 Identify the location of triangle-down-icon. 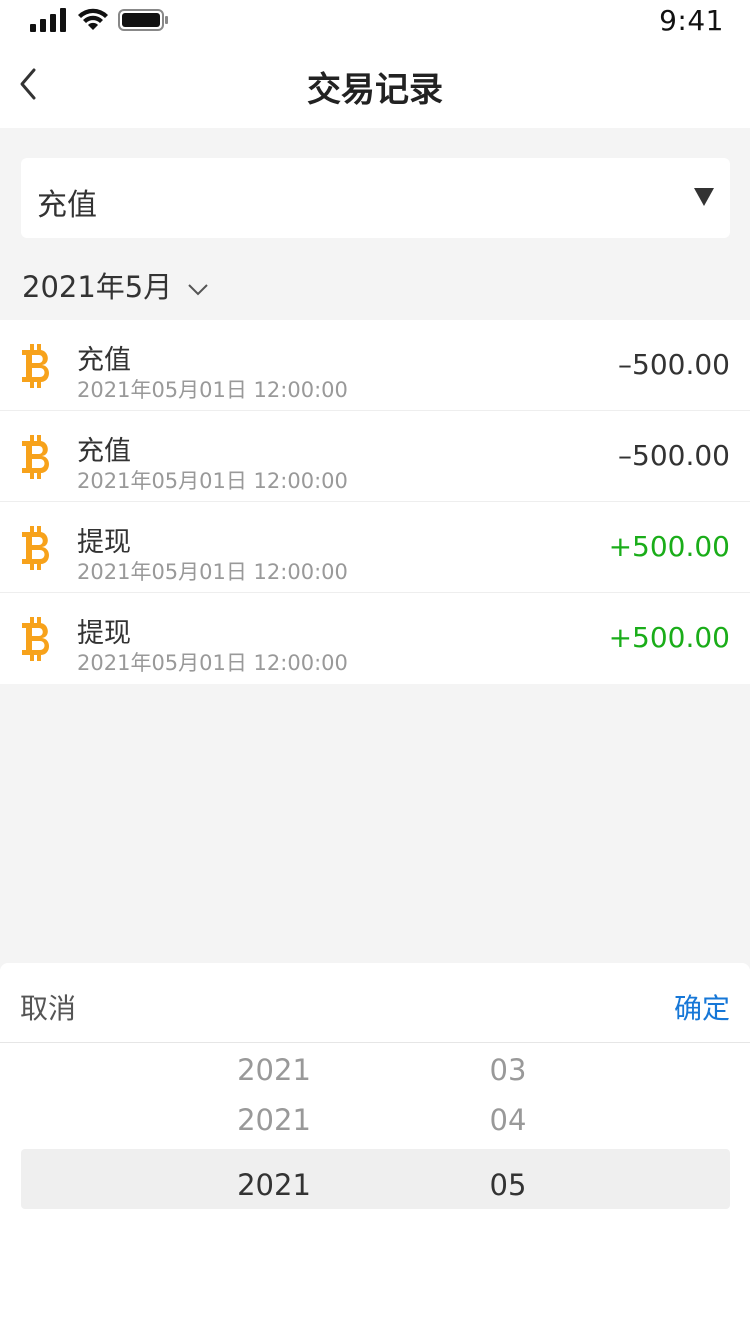
(704, 197).